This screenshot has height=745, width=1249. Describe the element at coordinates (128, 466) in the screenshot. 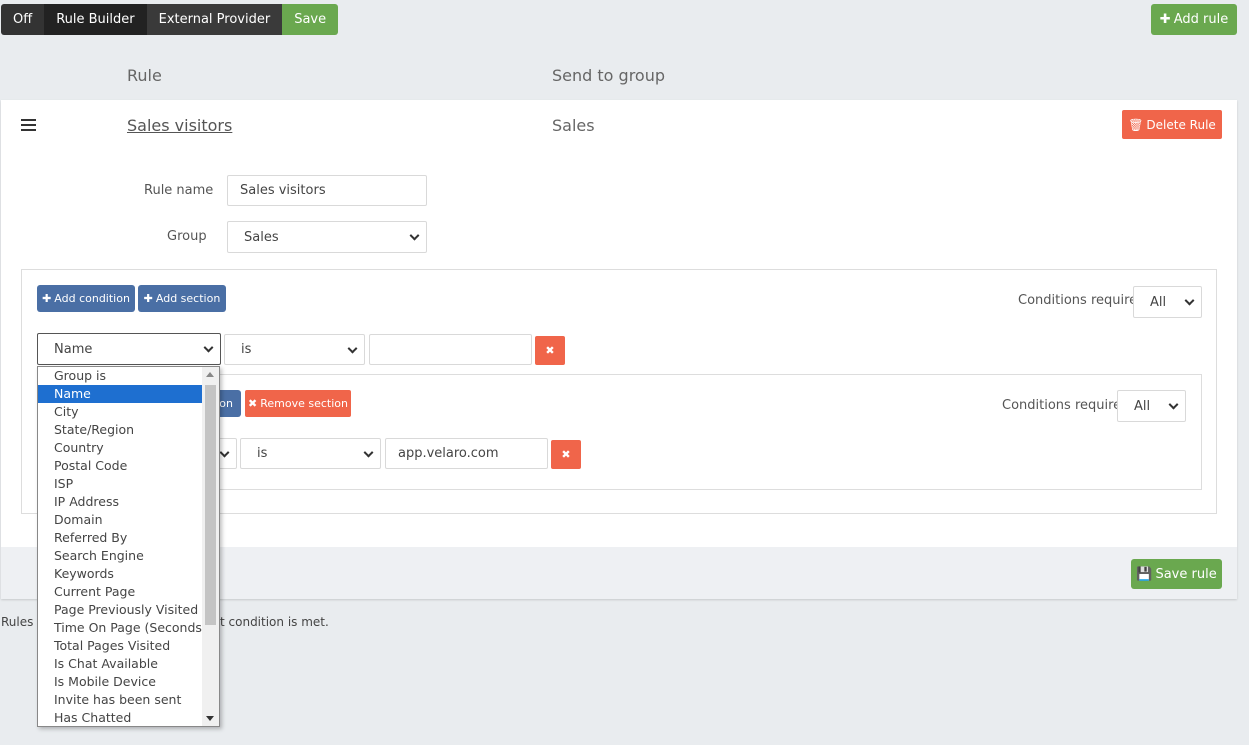

I see `dropdown-option: Postal Code` at that location.